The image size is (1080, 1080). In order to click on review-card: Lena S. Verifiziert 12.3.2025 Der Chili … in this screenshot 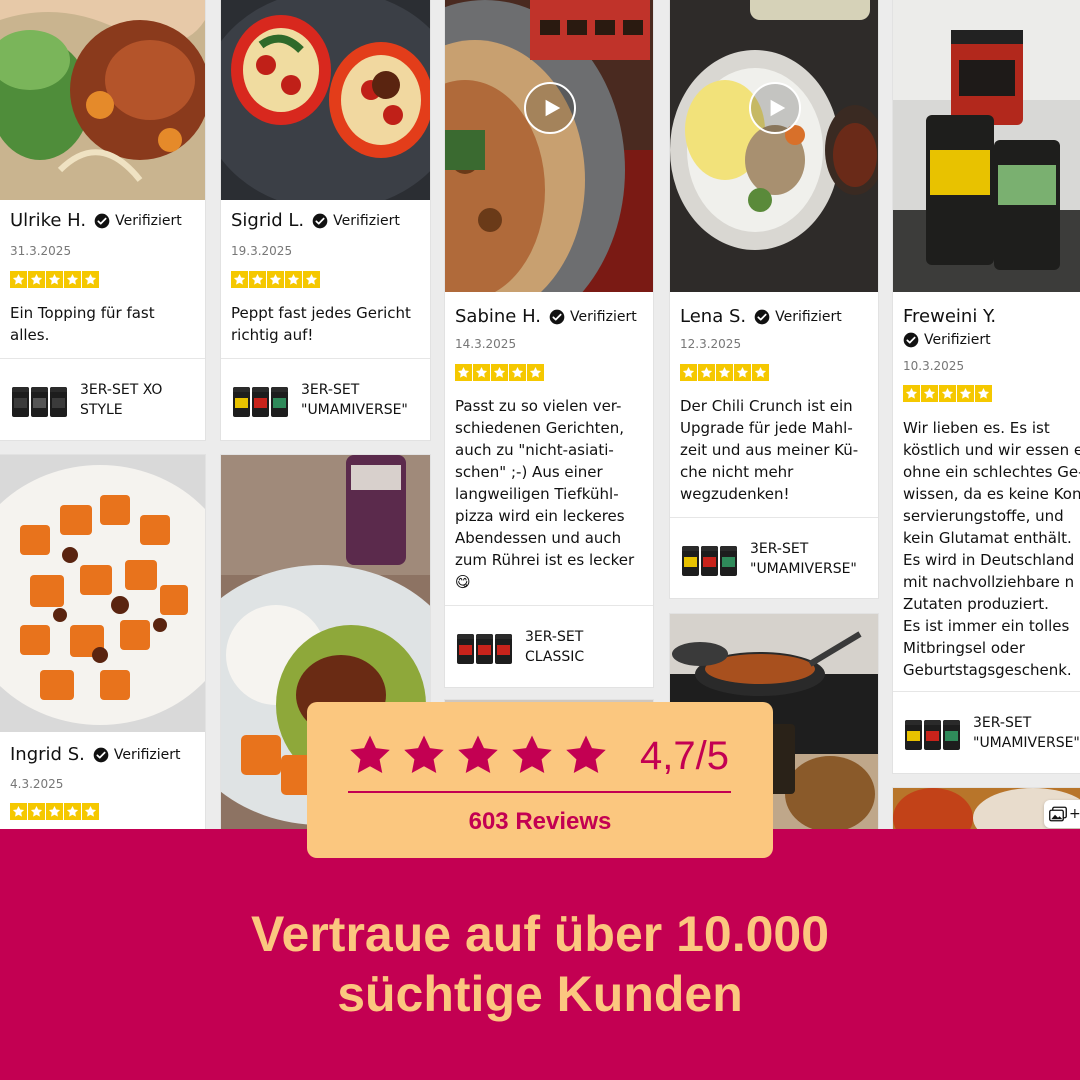, I will do `click(774, 299)`.